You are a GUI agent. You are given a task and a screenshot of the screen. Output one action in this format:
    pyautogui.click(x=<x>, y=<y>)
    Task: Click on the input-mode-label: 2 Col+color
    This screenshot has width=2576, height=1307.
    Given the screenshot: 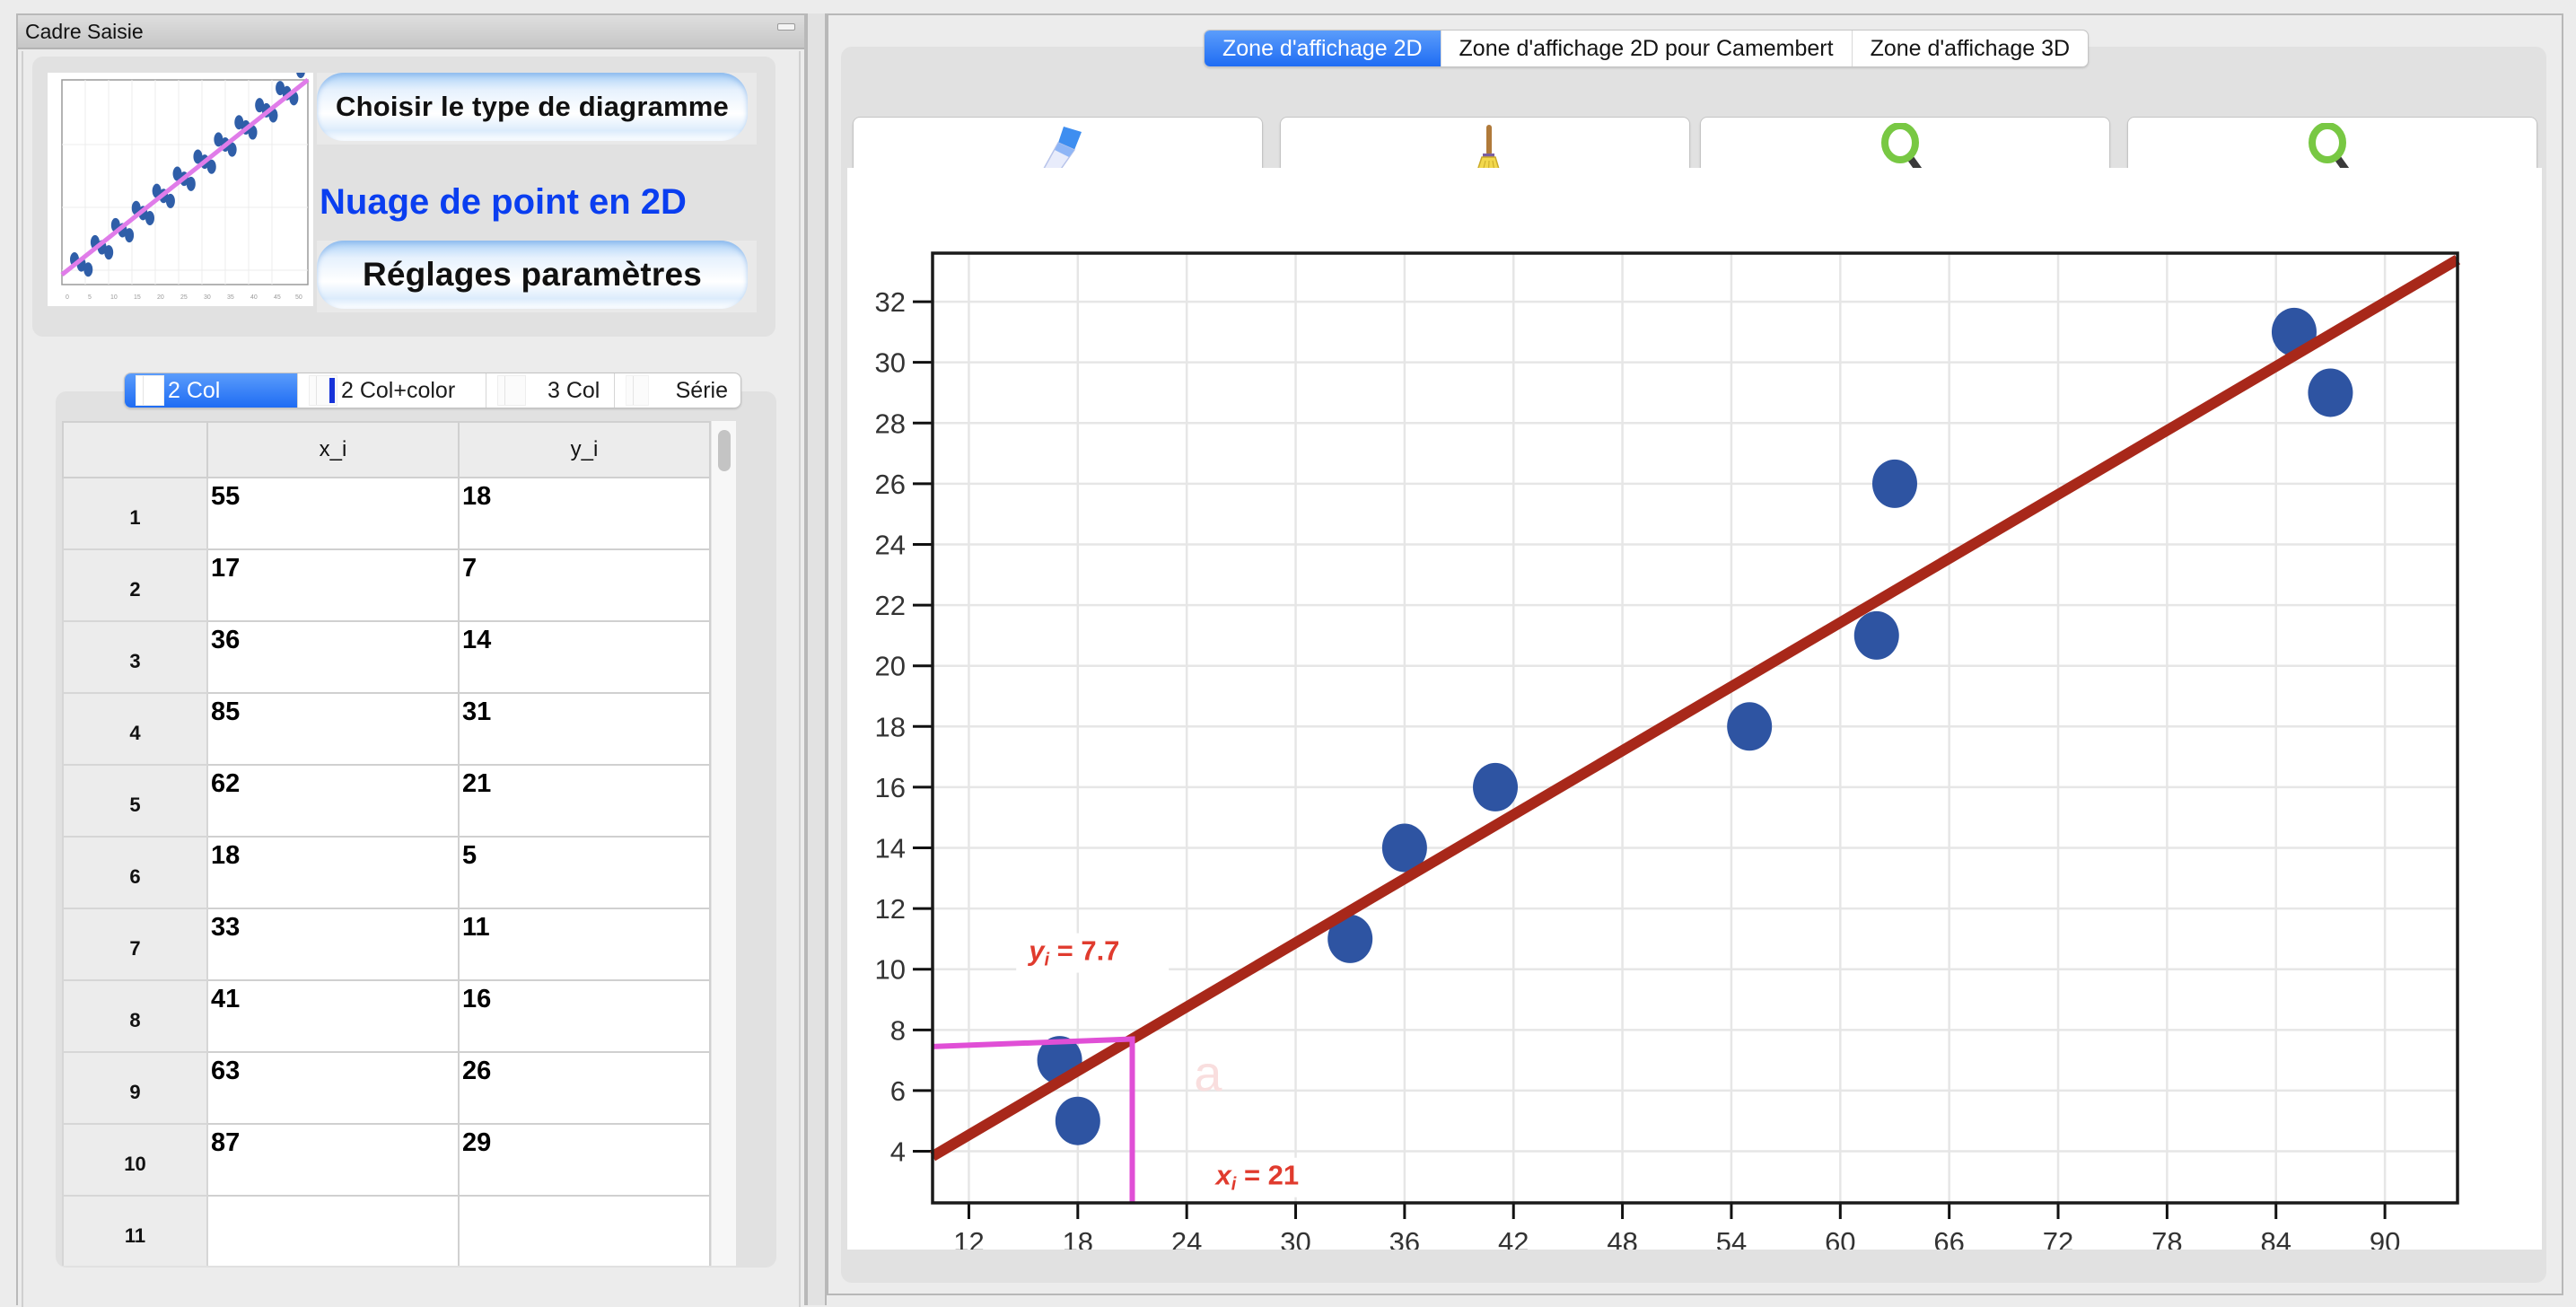 What is the action you would take?
    pyautogui.click(x=398, y=390)
    